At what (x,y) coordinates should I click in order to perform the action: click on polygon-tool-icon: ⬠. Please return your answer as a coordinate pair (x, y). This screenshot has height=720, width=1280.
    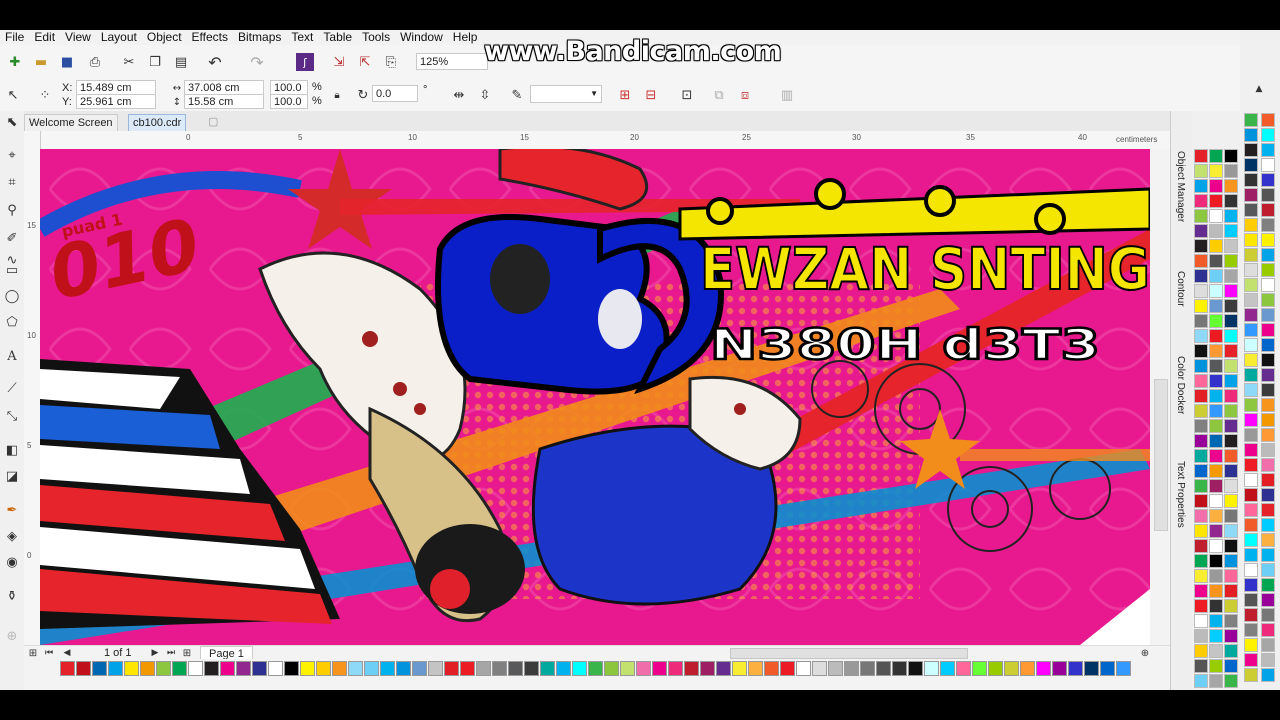
    Looking at the image, I should click on (12, 322).